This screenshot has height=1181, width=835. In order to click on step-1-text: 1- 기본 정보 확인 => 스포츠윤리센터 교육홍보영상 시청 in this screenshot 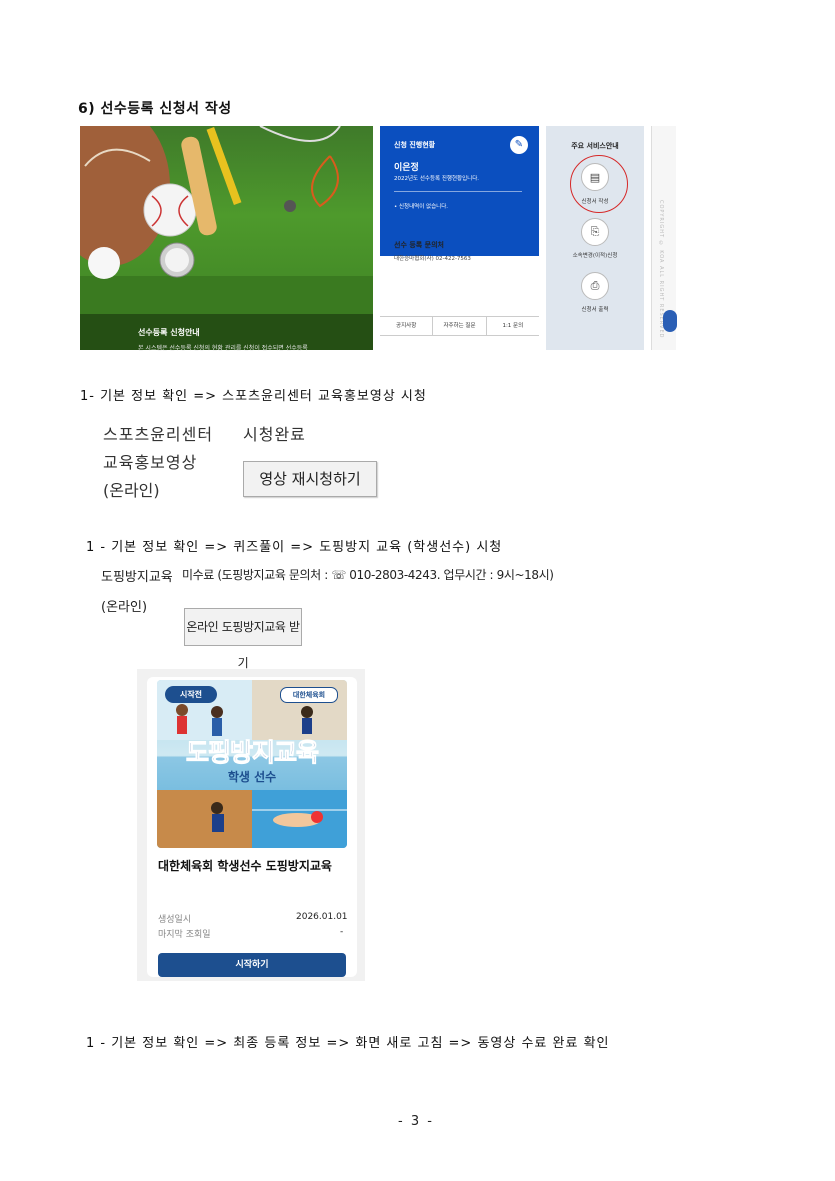, I will do `click(253, 396)`.